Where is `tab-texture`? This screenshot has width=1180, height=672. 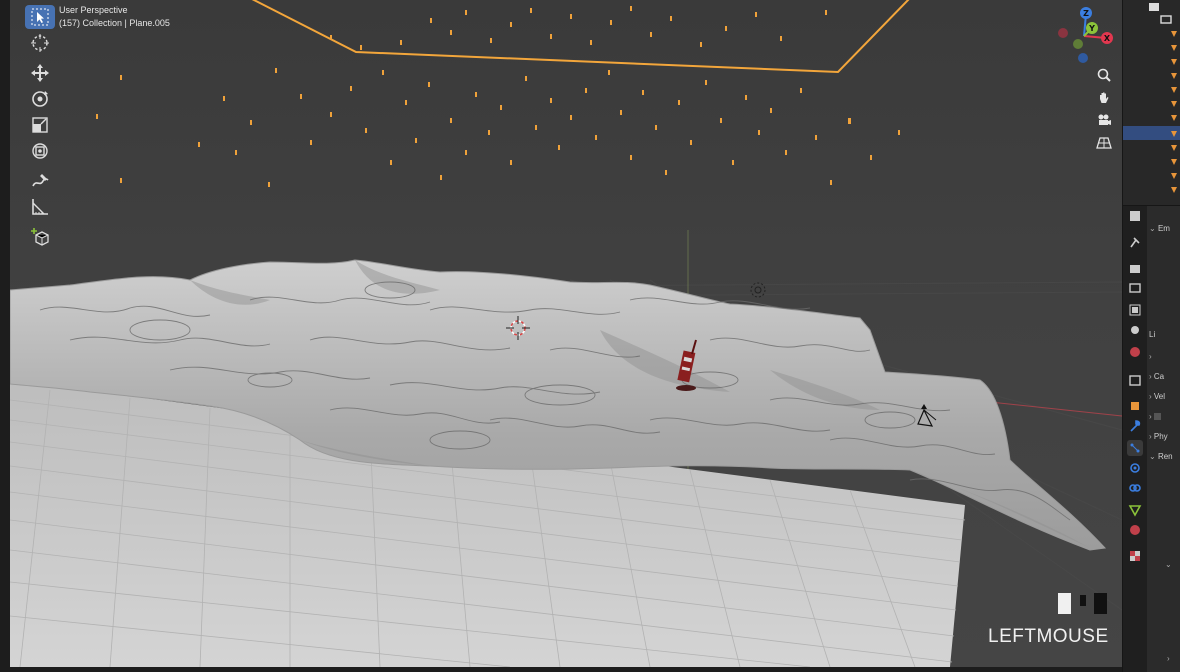 tab-texture is located at coordinates (1135, 556).